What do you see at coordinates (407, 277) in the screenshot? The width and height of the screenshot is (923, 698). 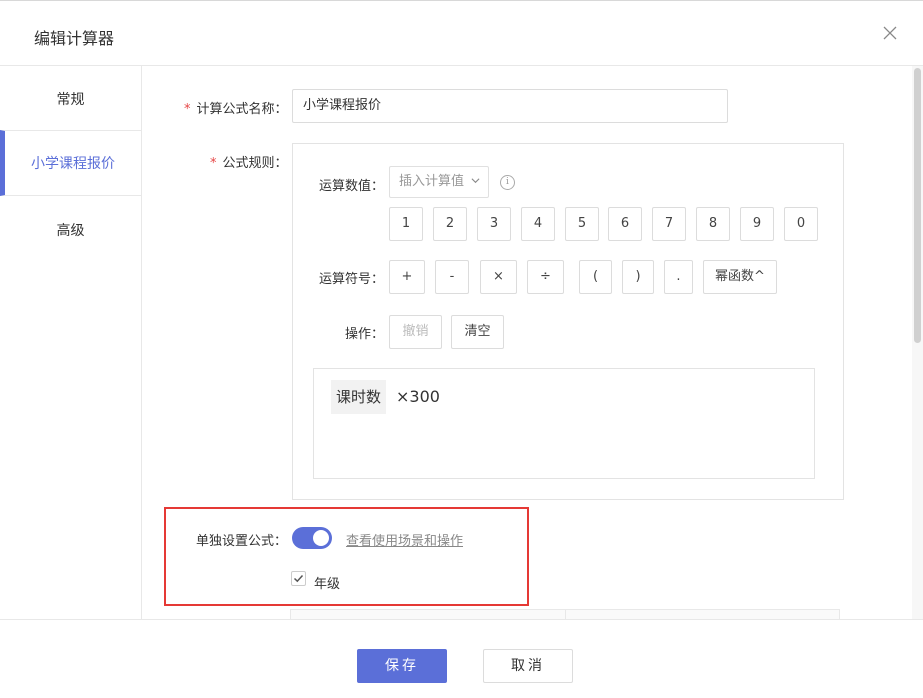 I see `operator-plus-key: +` at bounding box center [407, 277].